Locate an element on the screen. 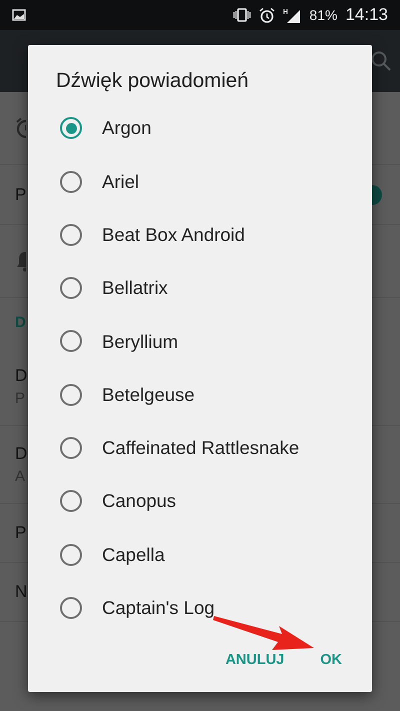 The height and width of the screenshot is (711, 400). battery-level: 81% is located at coordinates (323, 15).